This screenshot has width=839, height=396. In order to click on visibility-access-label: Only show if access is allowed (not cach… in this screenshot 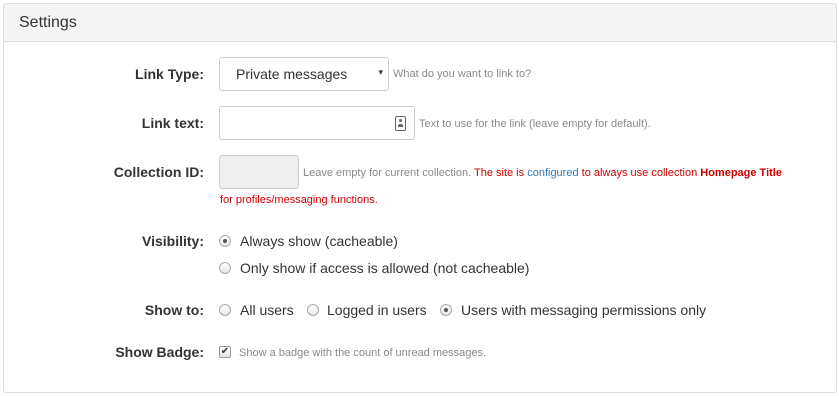, I will do `click(384, 268)`.